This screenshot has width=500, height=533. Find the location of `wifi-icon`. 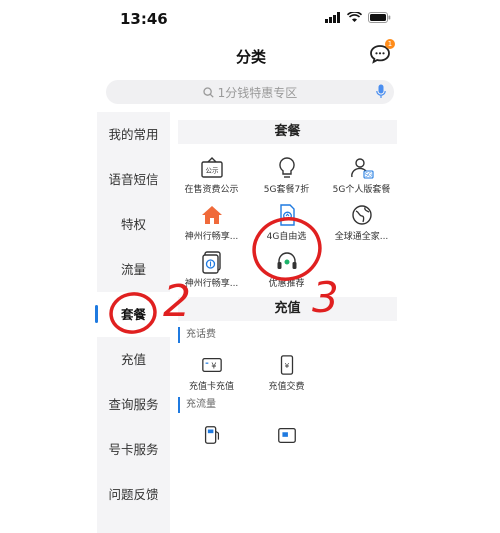

wifi-icon is located at coordinates (354, 17).